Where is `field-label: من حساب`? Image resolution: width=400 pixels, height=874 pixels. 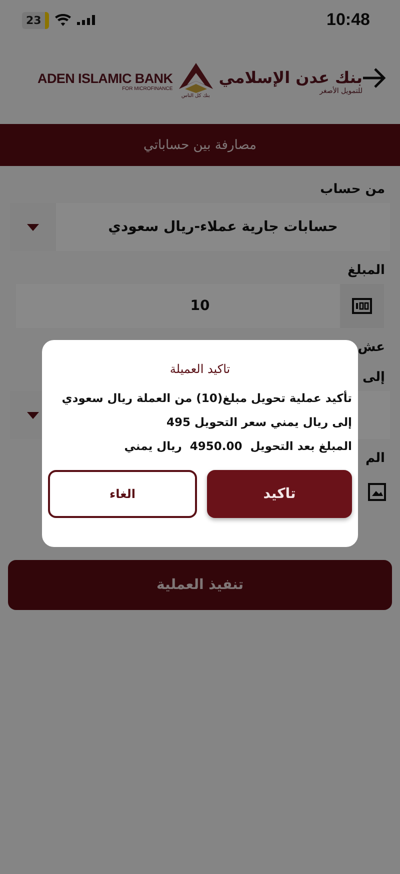
field-label: من حساب is located at coordinates (352, 190).